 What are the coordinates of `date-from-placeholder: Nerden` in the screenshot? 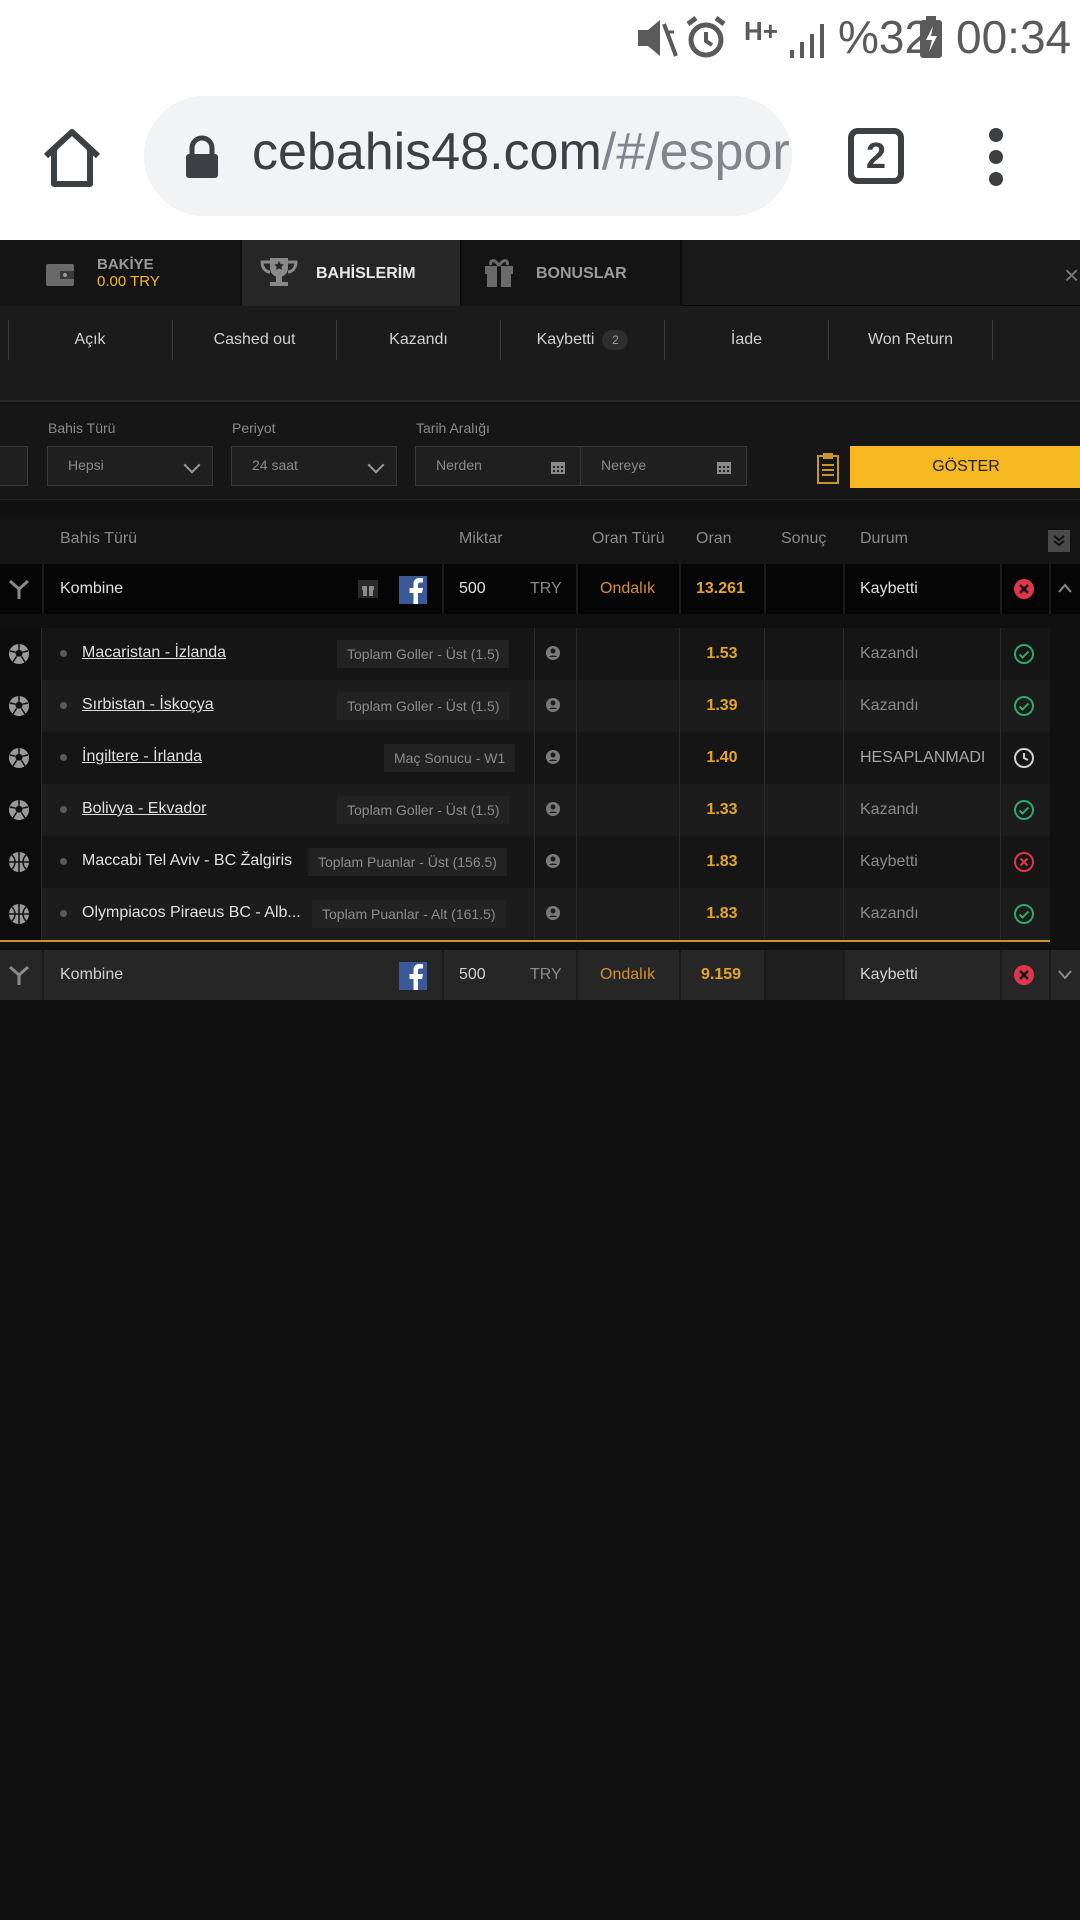 It's located at (459, 465).